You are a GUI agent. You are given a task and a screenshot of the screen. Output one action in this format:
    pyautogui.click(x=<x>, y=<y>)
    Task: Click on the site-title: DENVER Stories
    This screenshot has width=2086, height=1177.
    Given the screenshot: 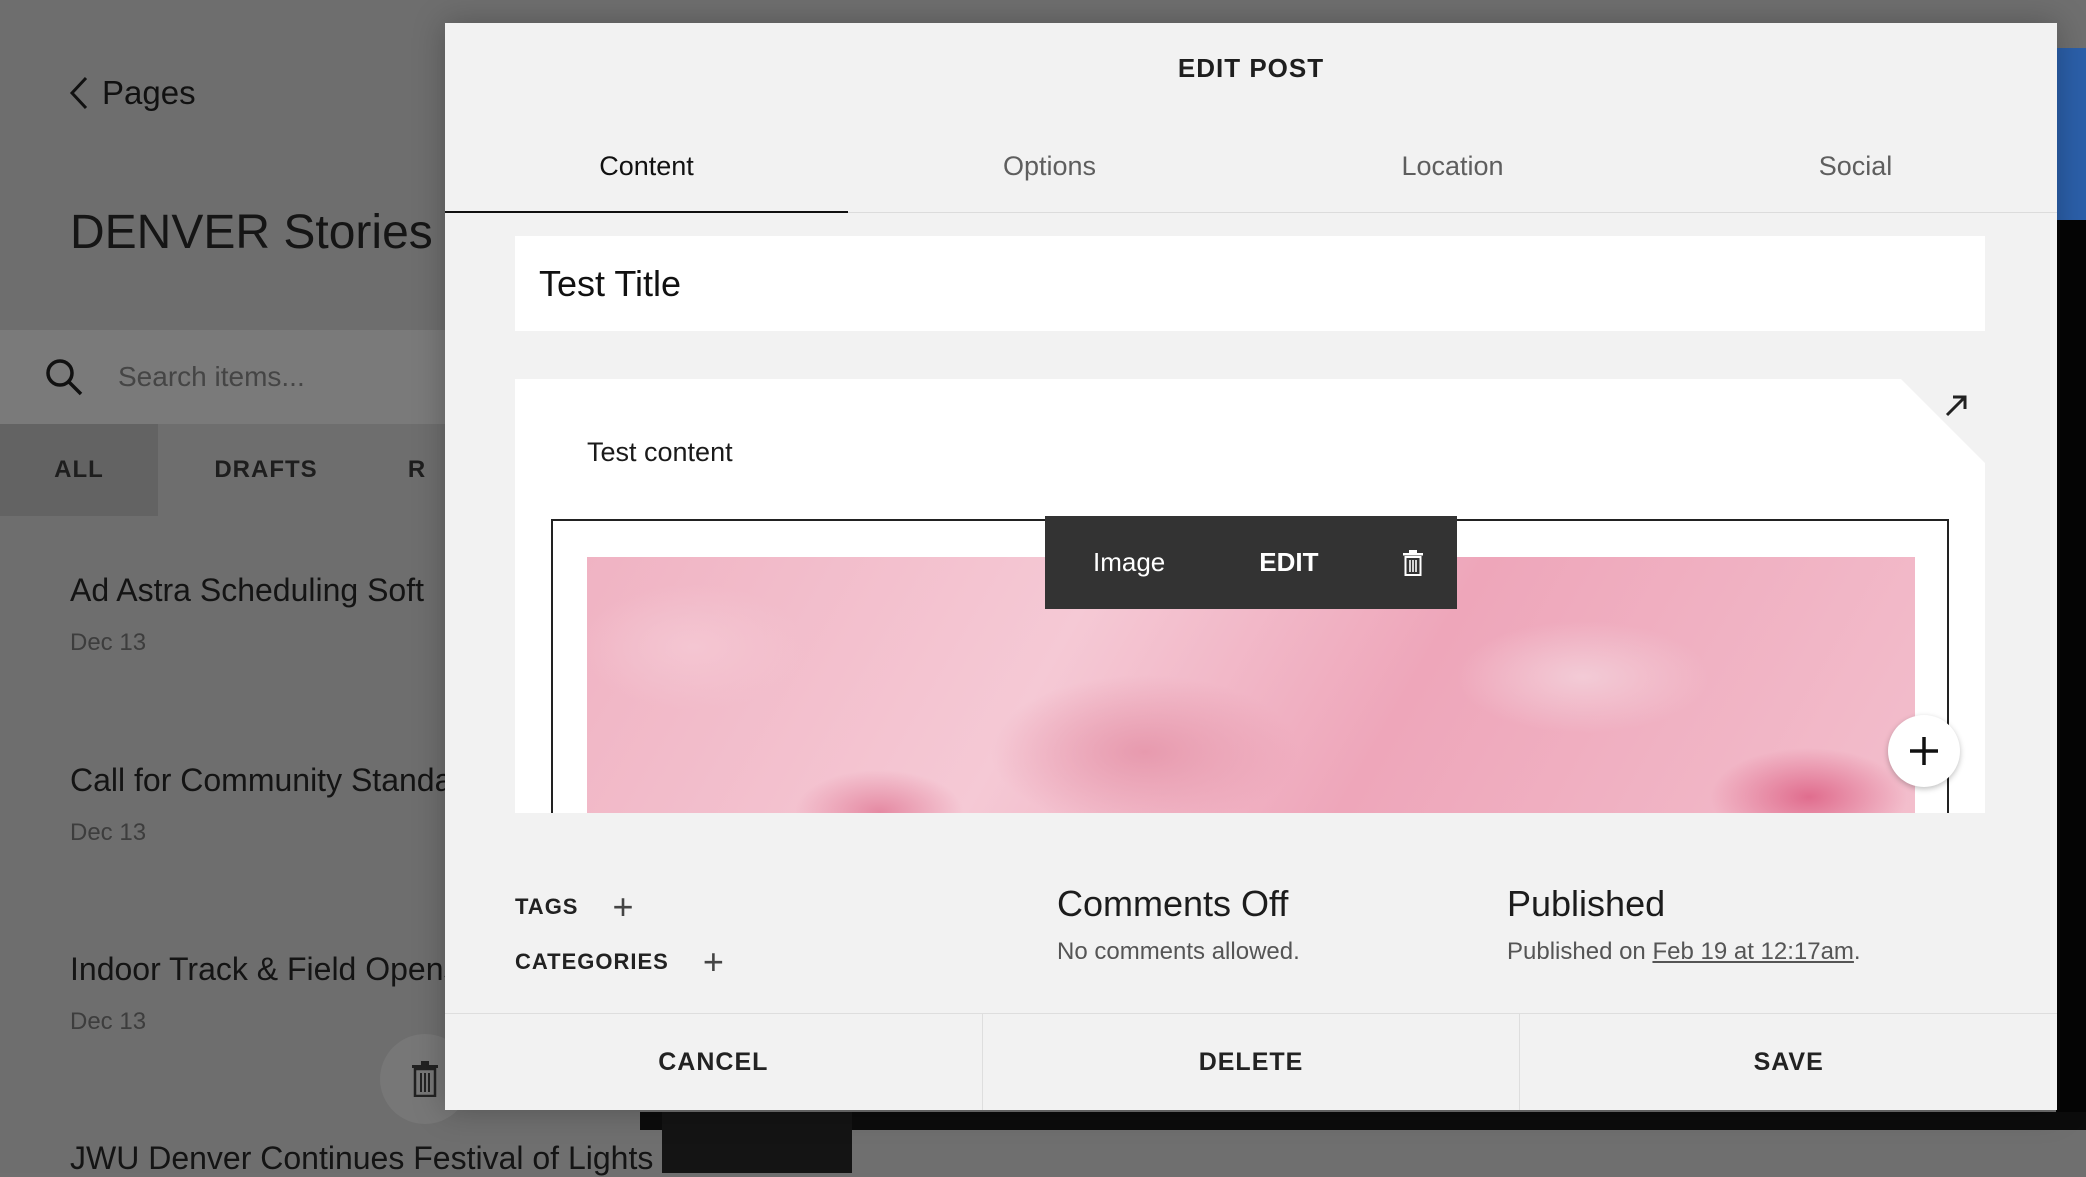 What is the action you would take?
    pyautogui.click(x=251, y=232)
    